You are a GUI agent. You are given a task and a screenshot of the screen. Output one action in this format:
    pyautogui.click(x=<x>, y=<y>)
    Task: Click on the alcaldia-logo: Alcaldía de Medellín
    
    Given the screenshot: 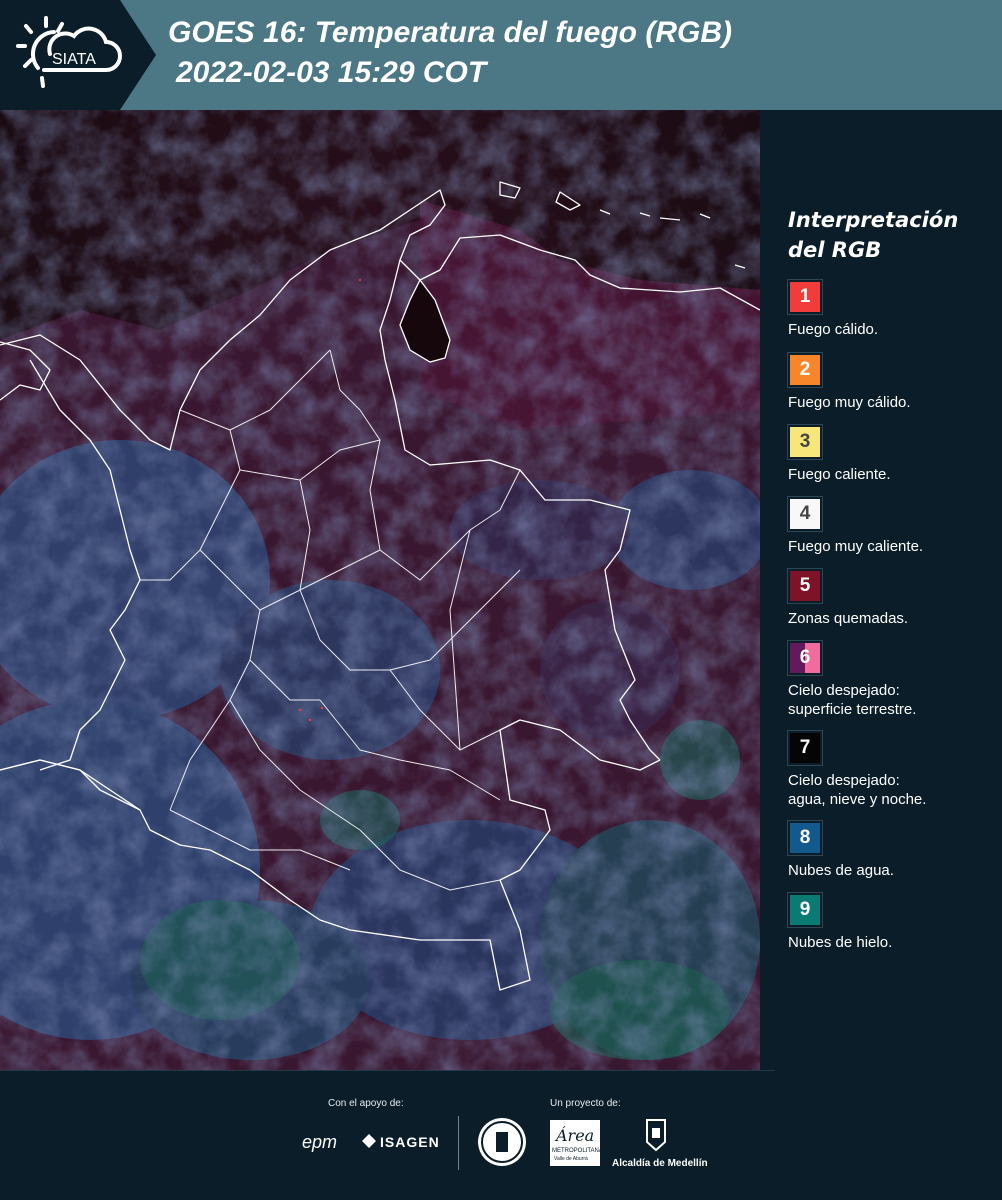 What is the action you would take?
    pyautogui.click(x=660, y=1163)
    